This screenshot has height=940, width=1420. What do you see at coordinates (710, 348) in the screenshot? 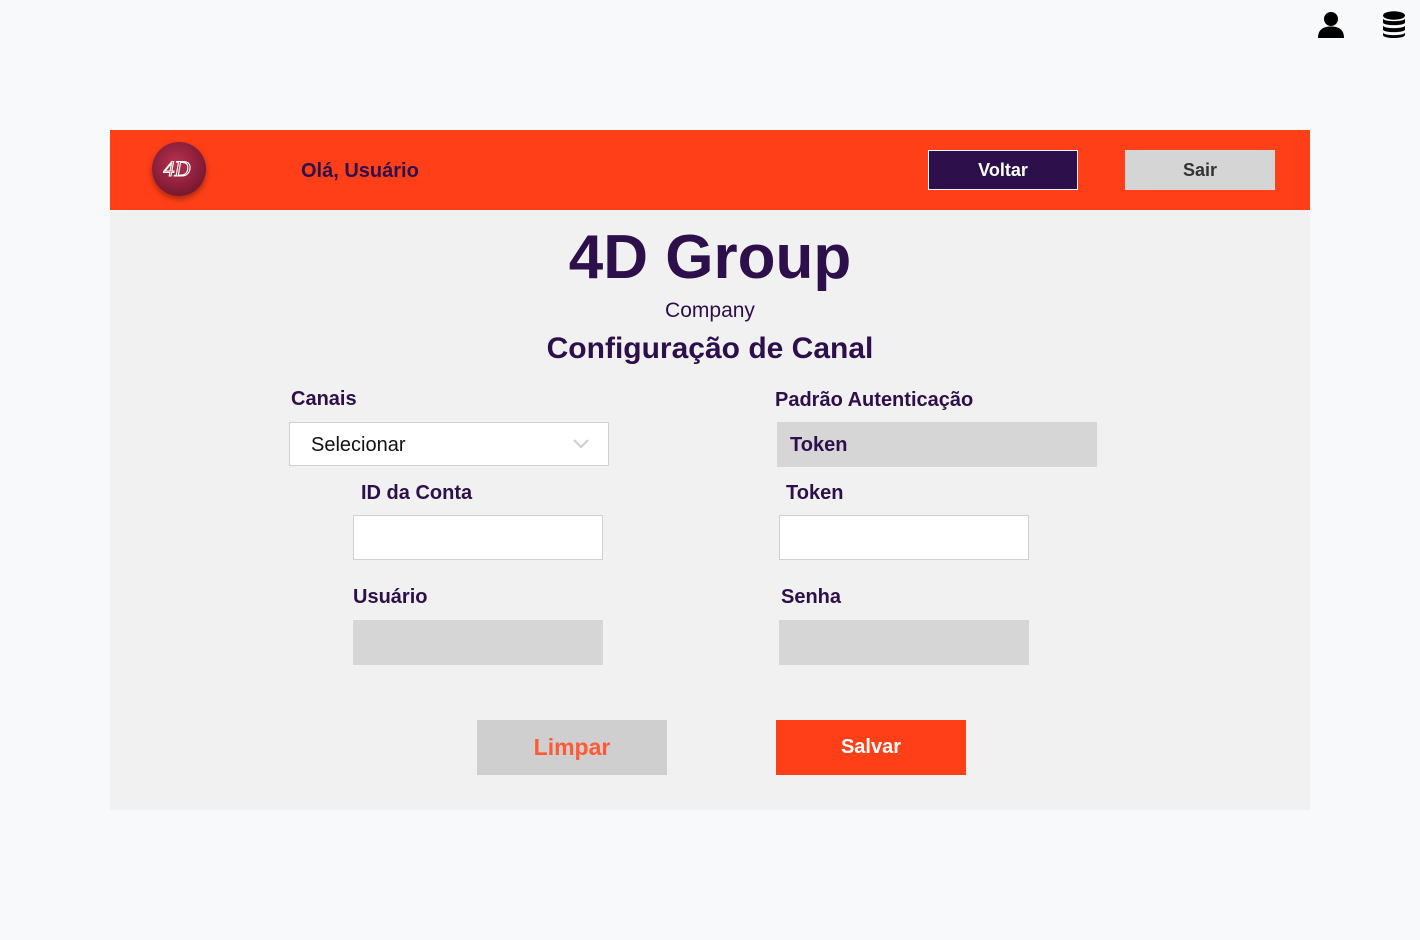
I see `page-title: Configuração de Canal` at bounding box center [710, 348].